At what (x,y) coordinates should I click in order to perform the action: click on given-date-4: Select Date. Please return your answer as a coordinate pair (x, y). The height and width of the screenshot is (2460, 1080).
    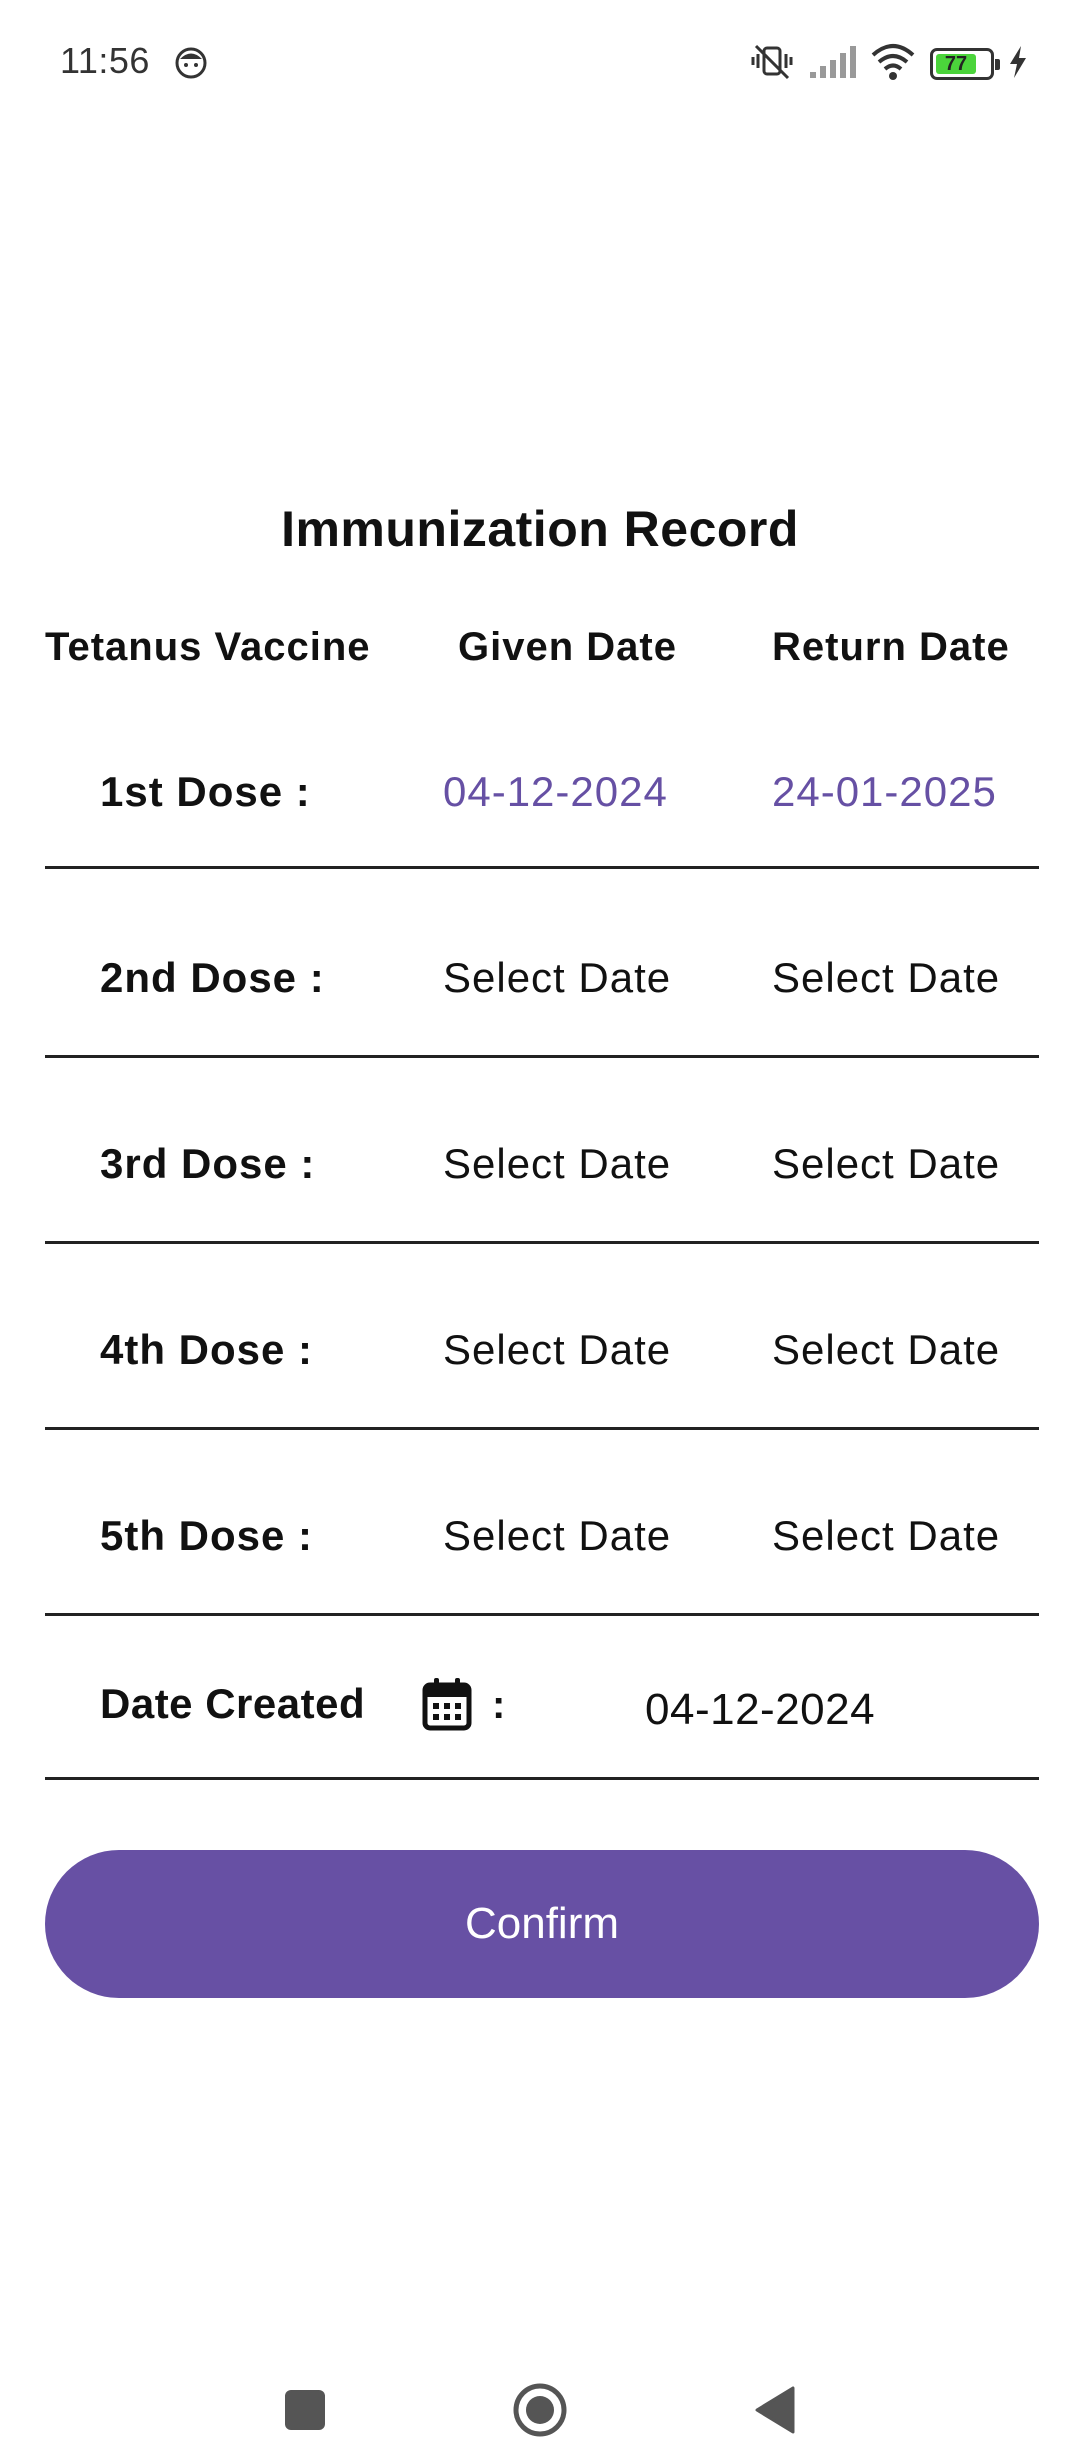
    Looking at the image, I should click on (557, 1350).